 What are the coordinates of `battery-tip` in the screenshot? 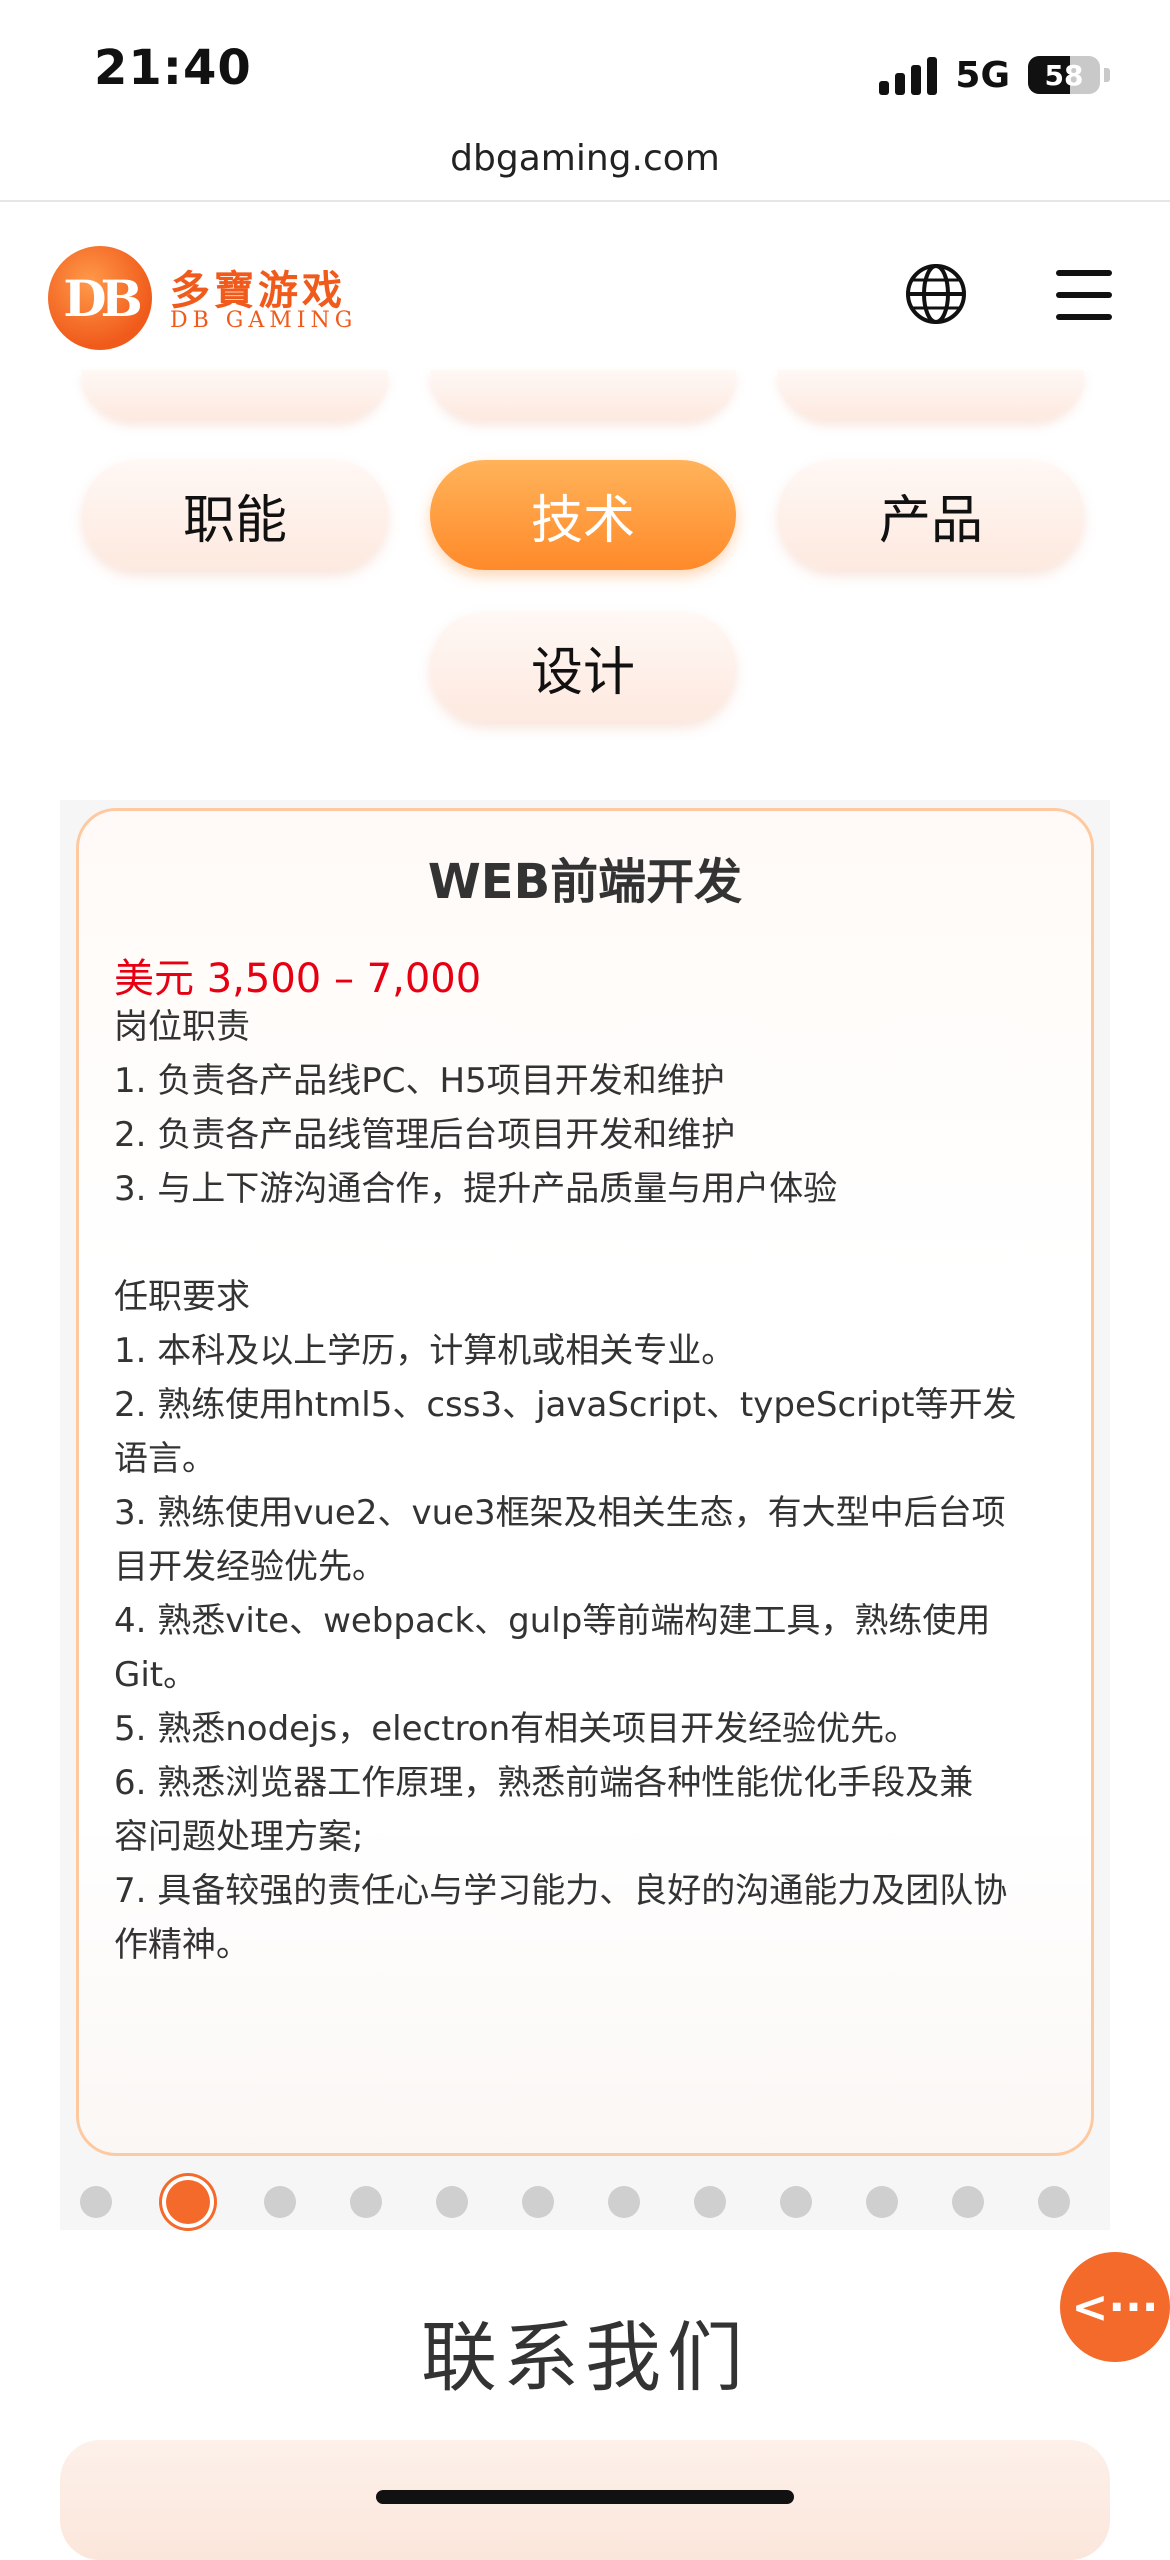 It's located at (1107, 75).